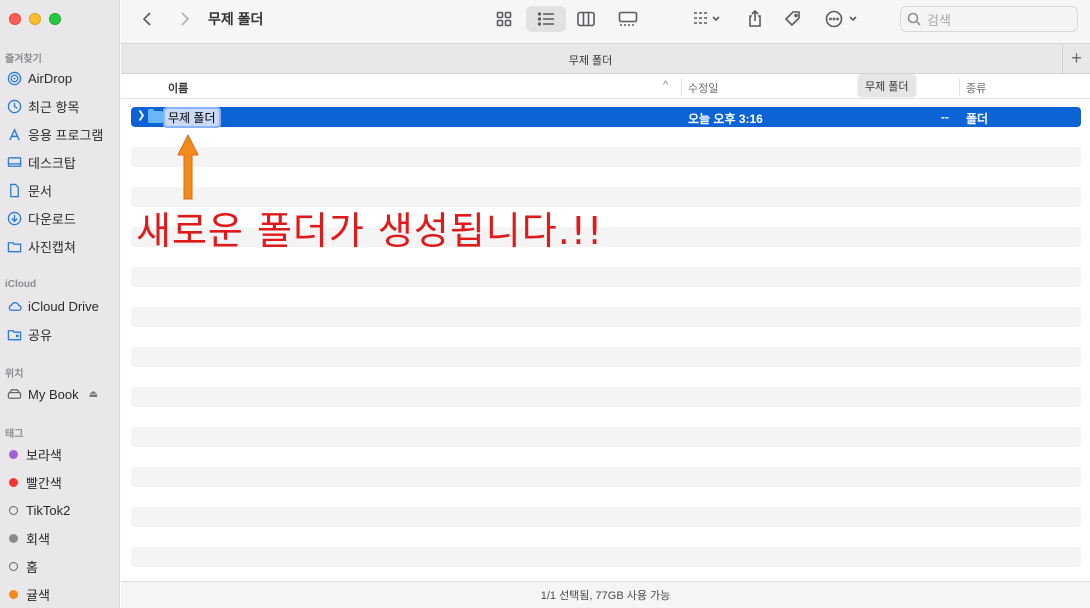 The height and width of the screenshot is (608, 1090). I want to click on grid-icon, so click(504, 19).